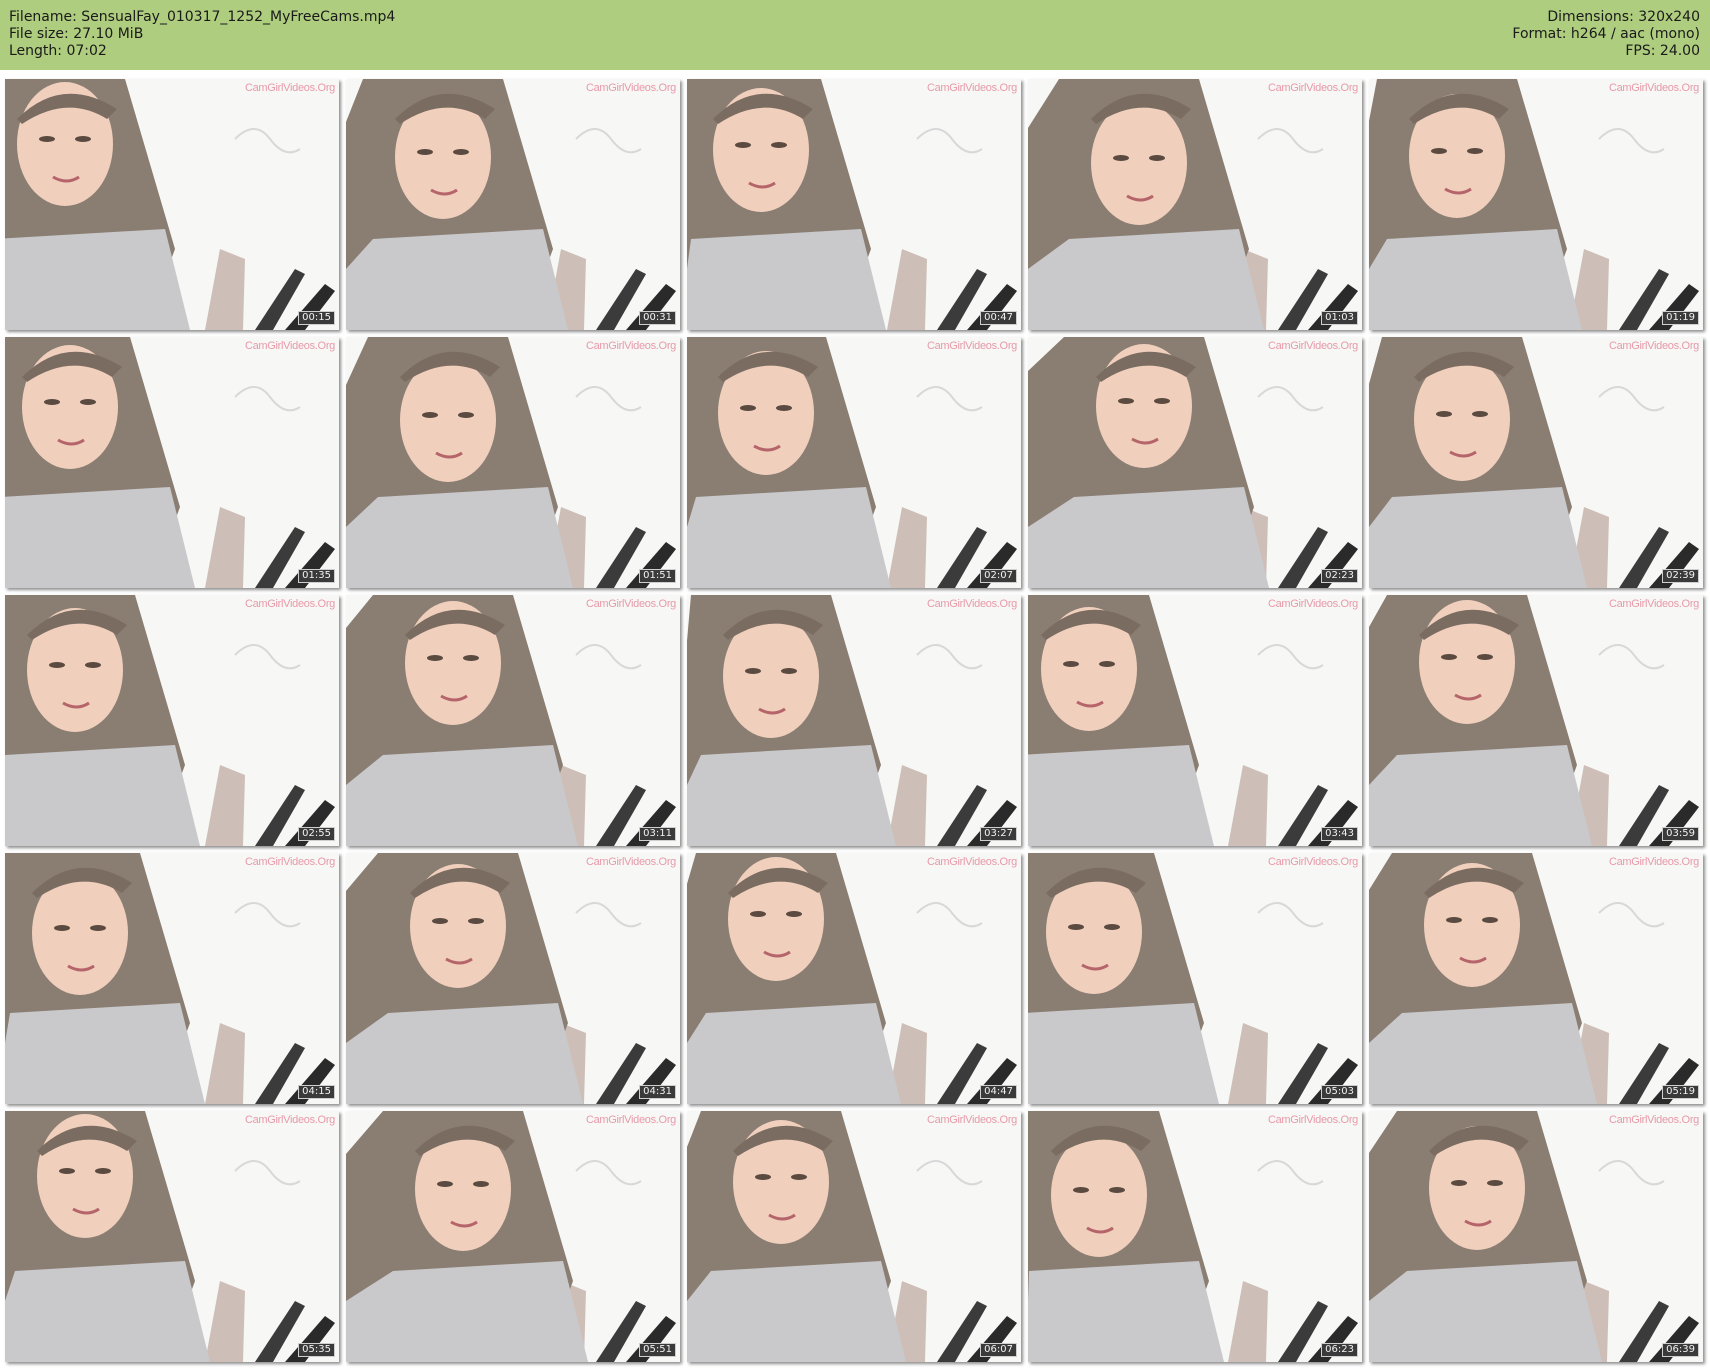 The image size is (1710, 1370). I want to click on video-frame-thumbnail: CamGirlVideos.Org 06:23, so click(1195, 1236).